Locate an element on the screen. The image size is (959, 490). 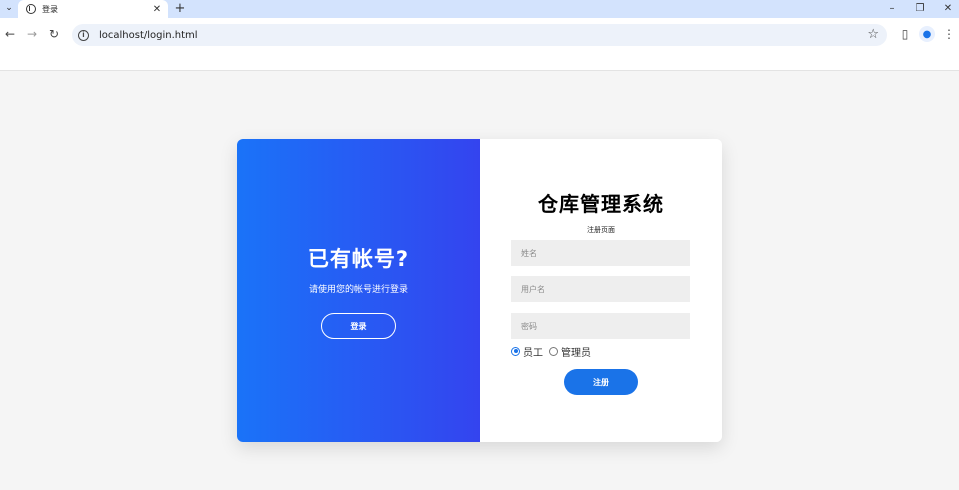
kebab-menu-icon: ⋮ is located at coordinates (949, 34).